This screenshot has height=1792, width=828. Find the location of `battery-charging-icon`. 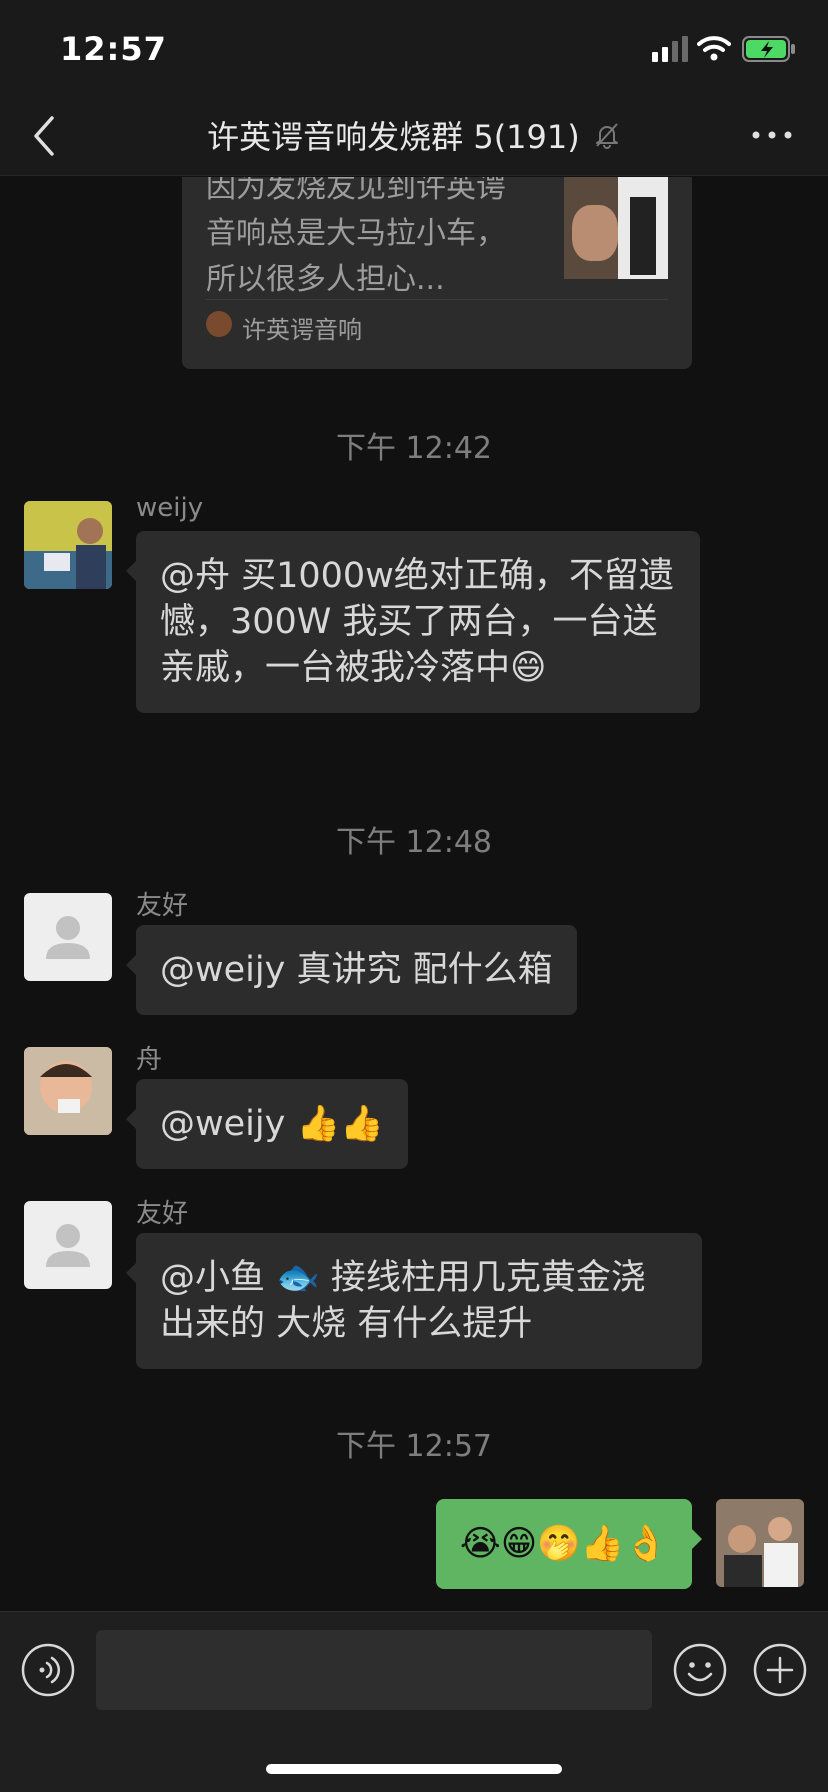

battery-charging-icon is located at coordinates (768, 49).